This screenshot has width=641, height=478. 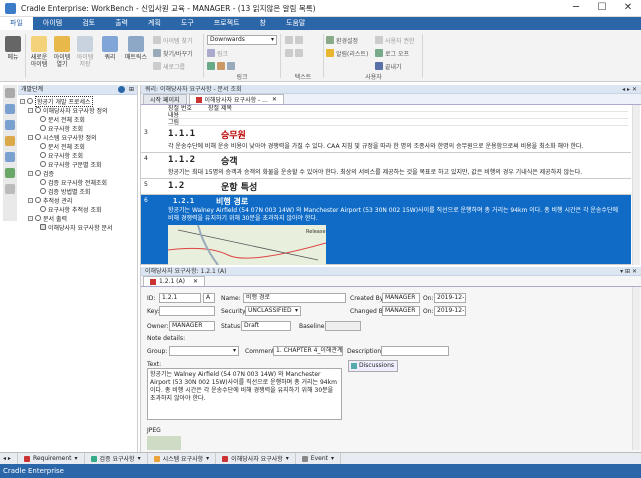 I want to click on discussions-button: Discussions, so click(x=373, y=366).